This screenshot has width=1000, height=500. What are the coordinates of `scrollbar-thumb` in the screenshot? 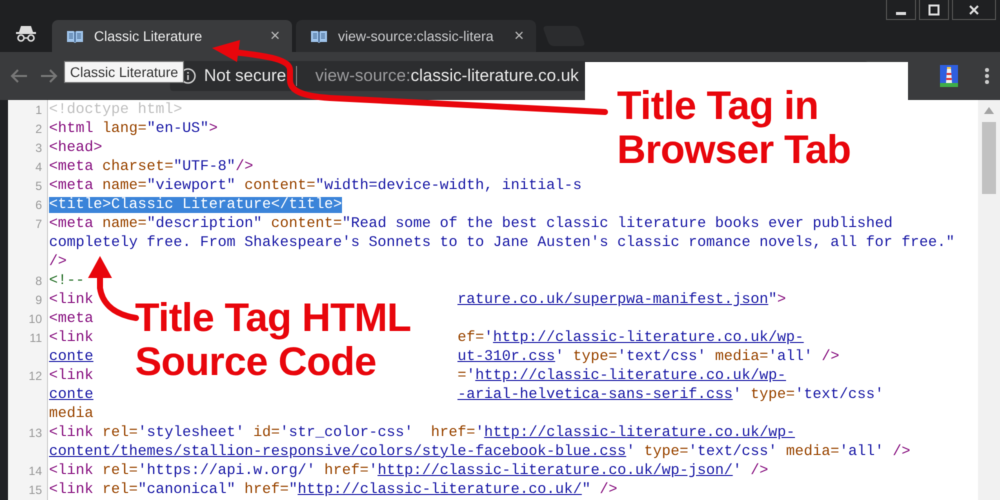 It's located at (989, 158).